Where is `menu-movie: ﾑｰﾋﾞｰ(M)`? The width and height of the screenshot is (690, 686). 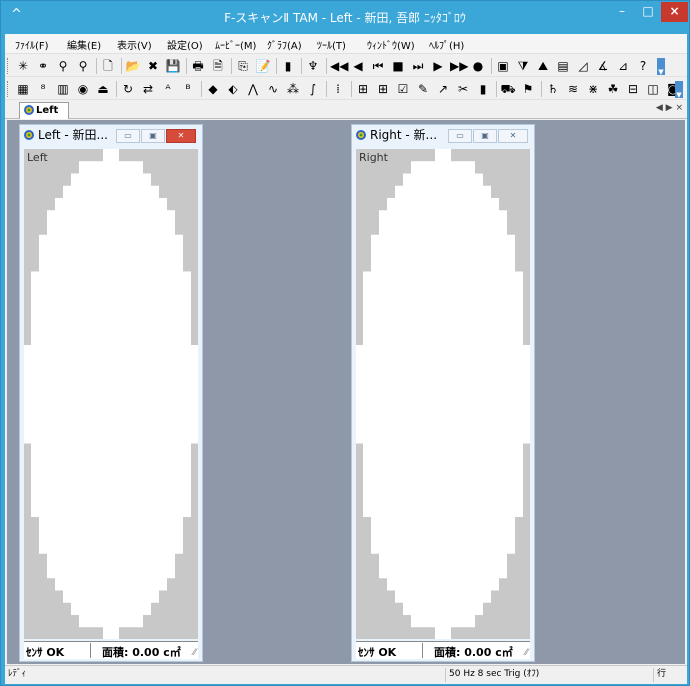 menu-movie: ﾑｰﾋﾞｰ(M) is located at coordinates (235, 44).